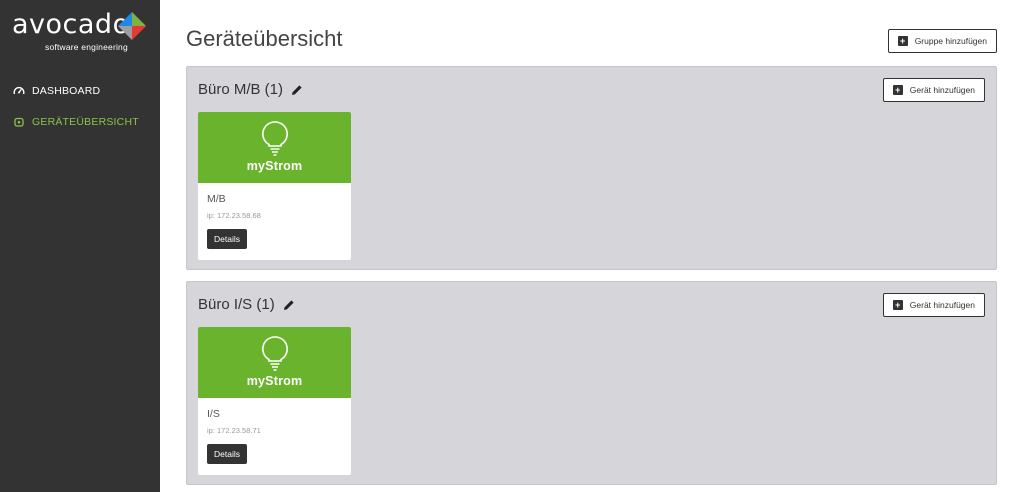 This screenshot has height=492, width=1024. What do you see at coordinates (86, 47) in the screenshot?
I see `logo-tagline: software engineering` at bounding box center [86, 47].